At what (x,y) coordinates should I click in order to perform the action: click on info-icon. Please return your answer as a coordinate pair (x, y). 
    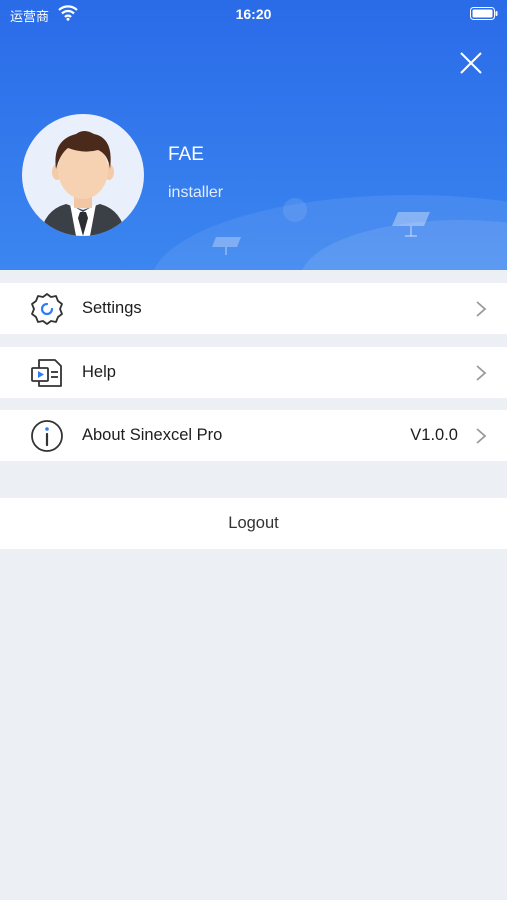
    Looking at the image, I should click on (47, 436).